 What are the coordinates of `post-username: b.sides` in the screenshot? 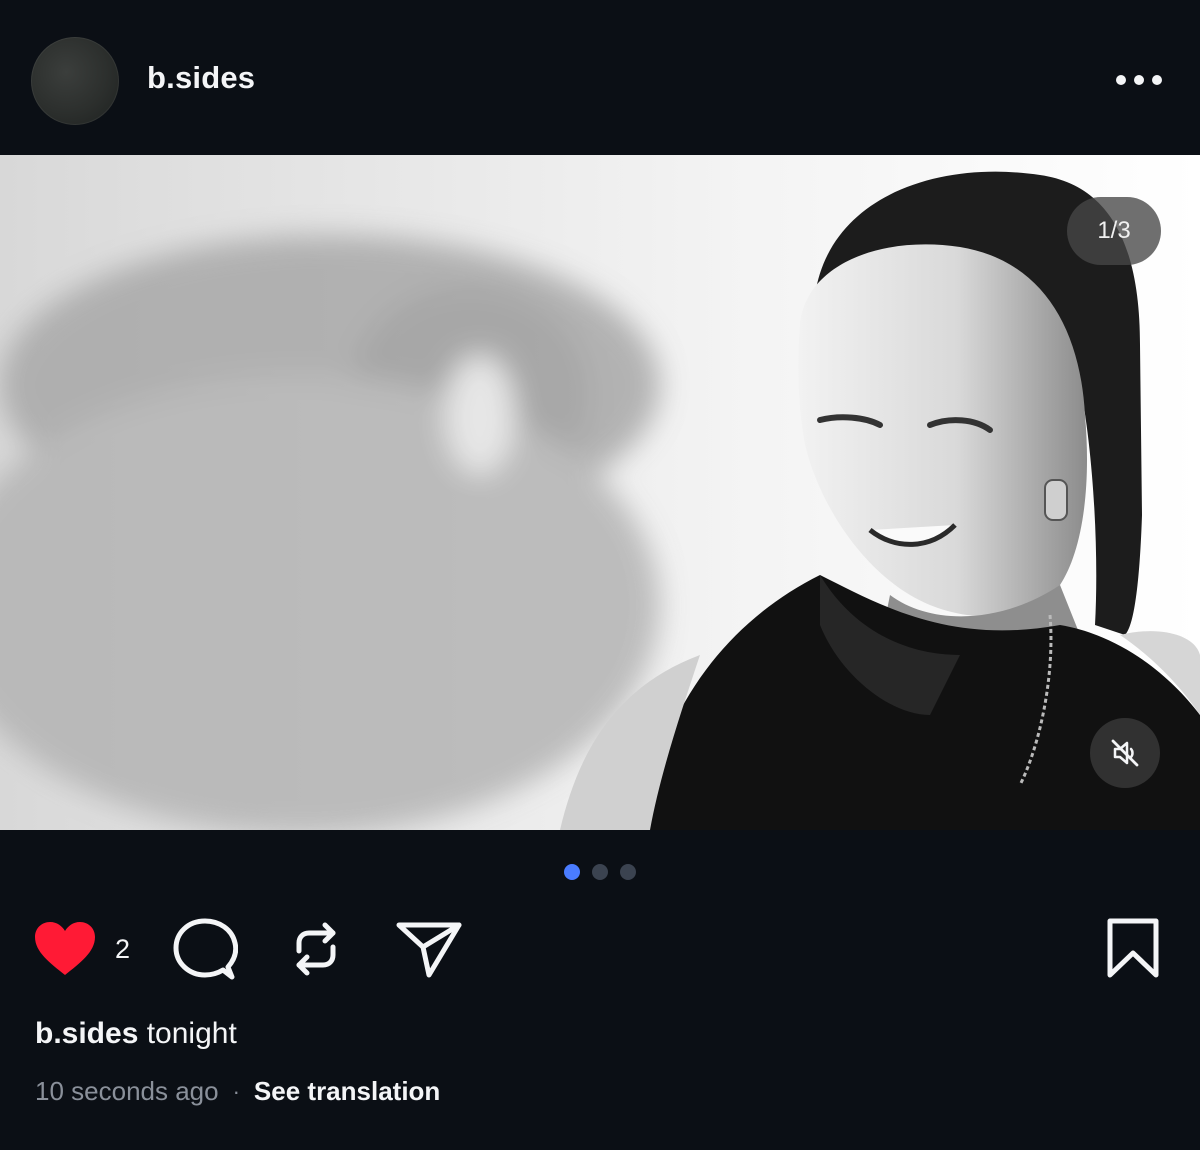 It's located at (201, 78).